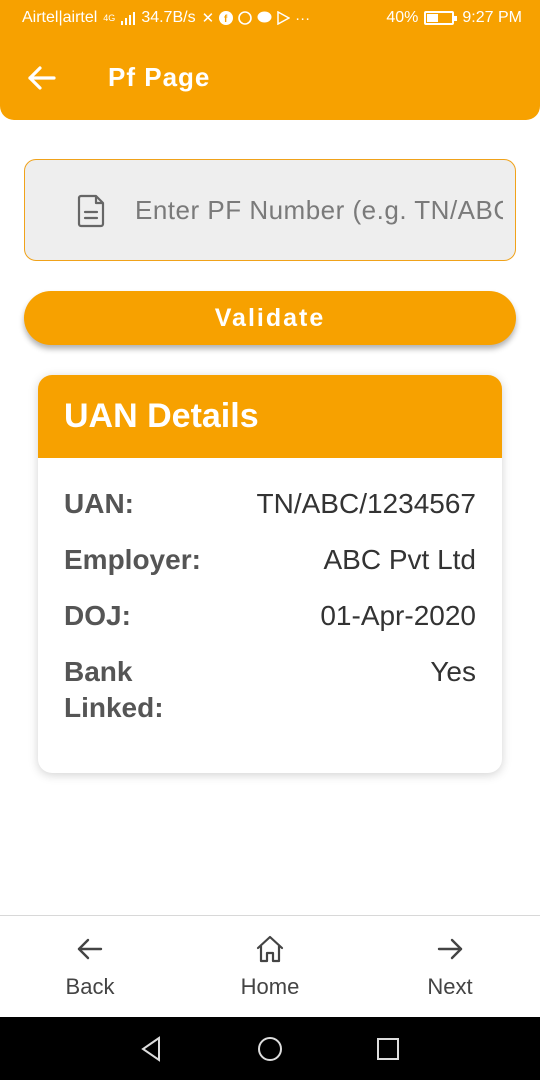  Describe the element at coordinates (264, 17) in the screenshot. I see `message-icon` at that location.